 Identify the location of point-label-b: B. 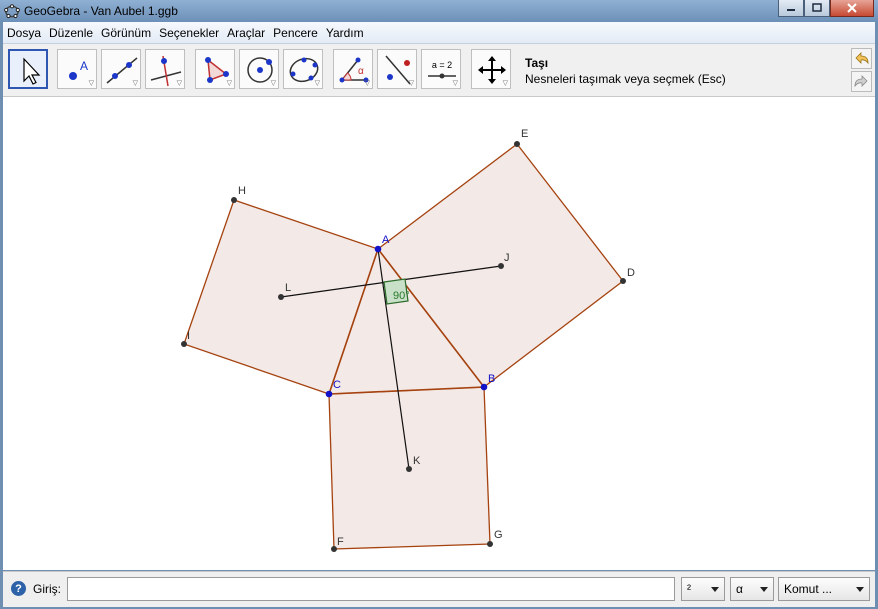
(491, 379).